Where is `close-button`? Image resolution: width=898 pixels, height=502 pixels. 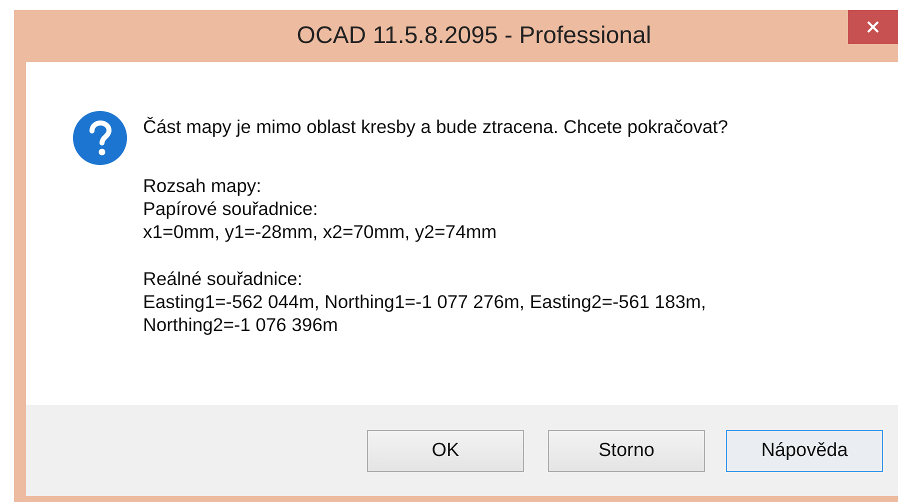
close-button is located at coordinates (873, 27).